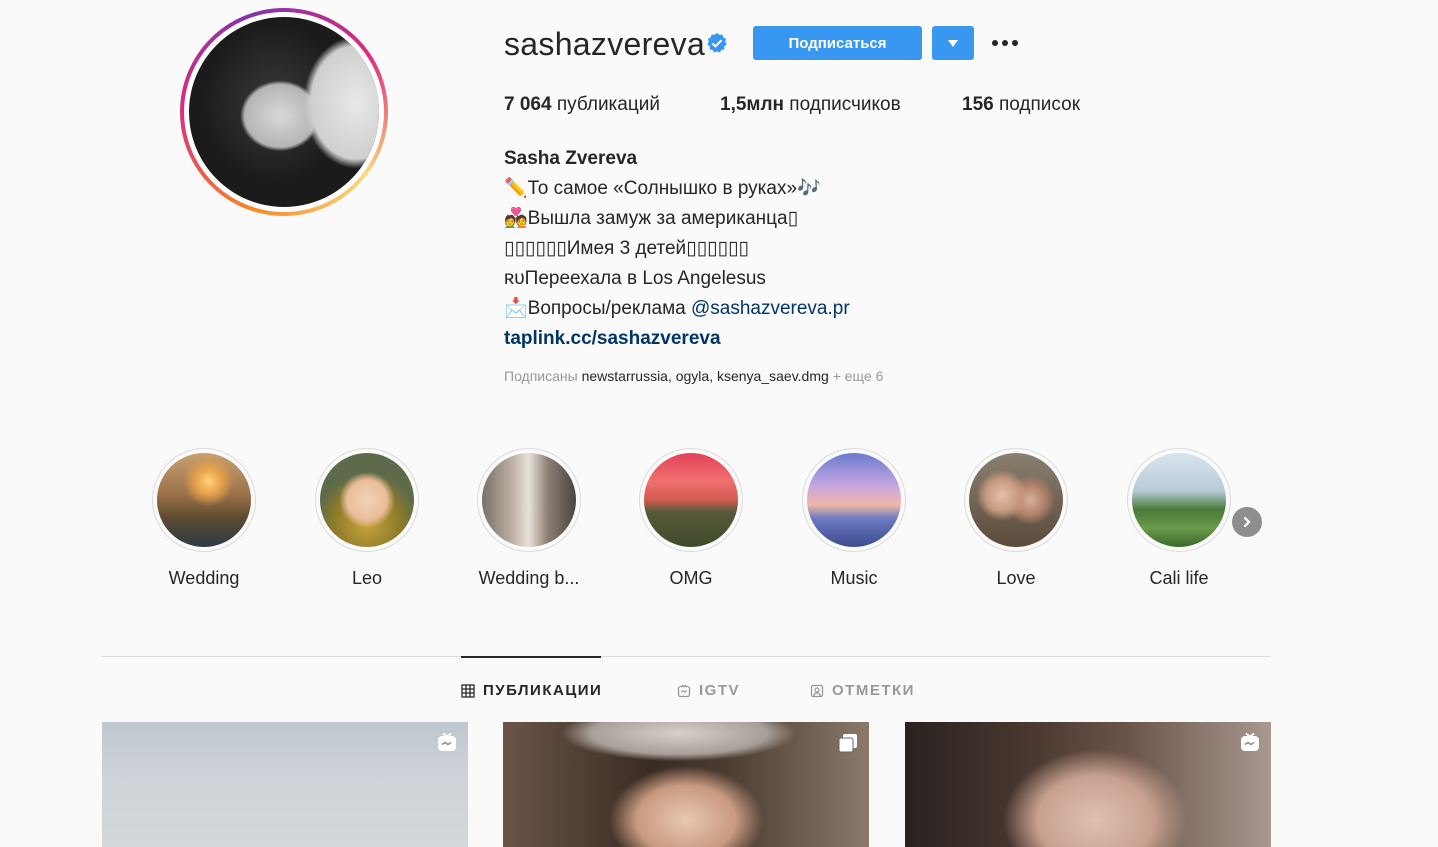  I want to click on highlight-item: Cali life, so click(1179, 518).